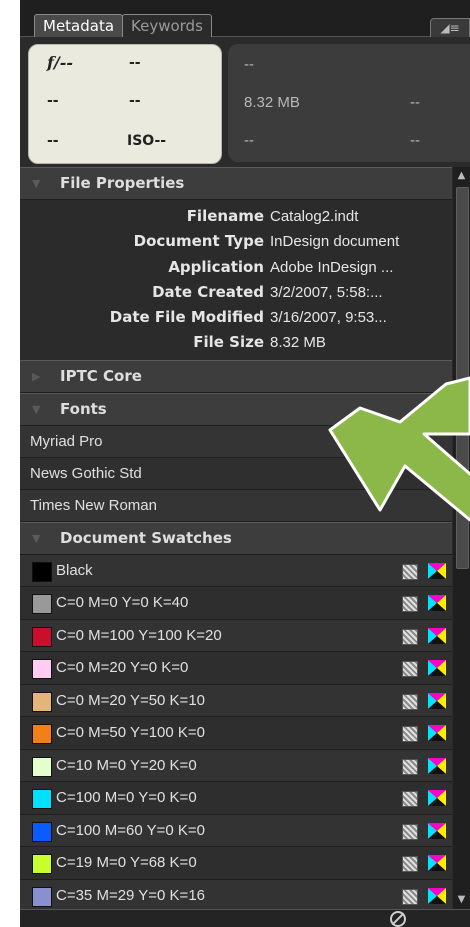  What do you see at coordinates (236, 571) in the screenshot?
I see `swatch-row: Black` at bounding box center [236, 571].